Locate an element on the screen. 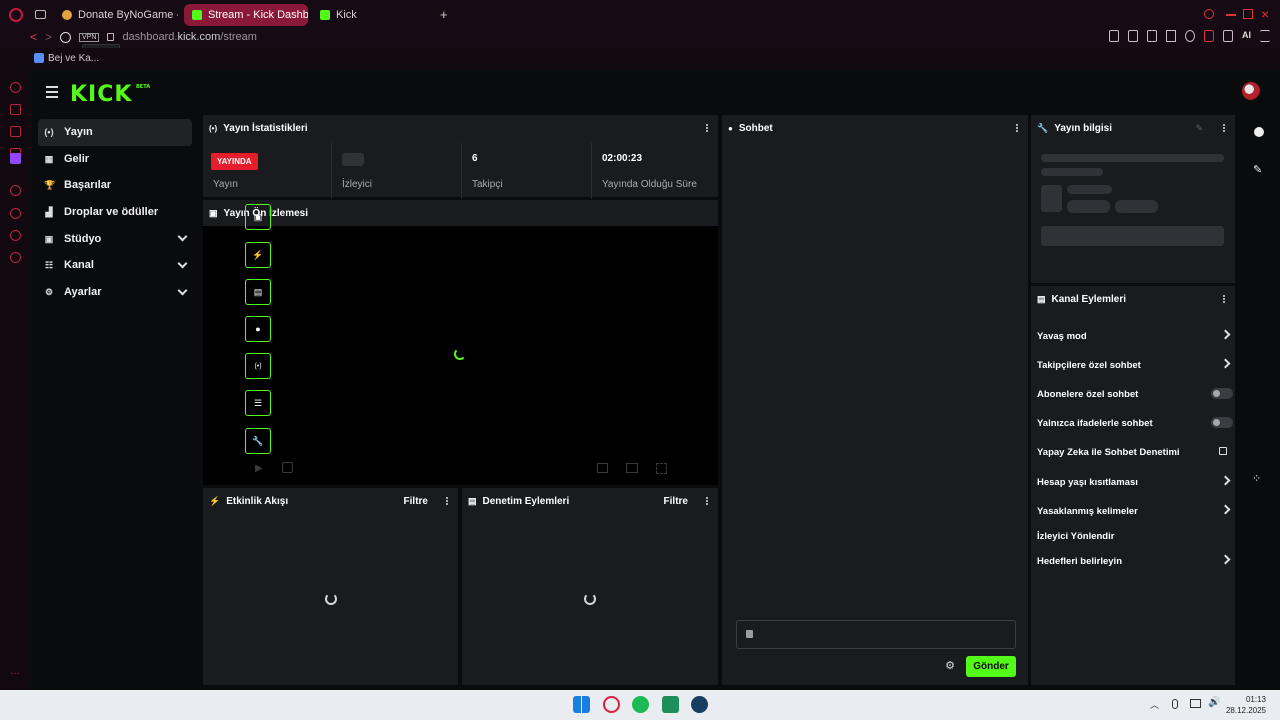 This screenshot has height=720, width=1280. kick-logo: KICK BETA is located at coordinates (110, 94).